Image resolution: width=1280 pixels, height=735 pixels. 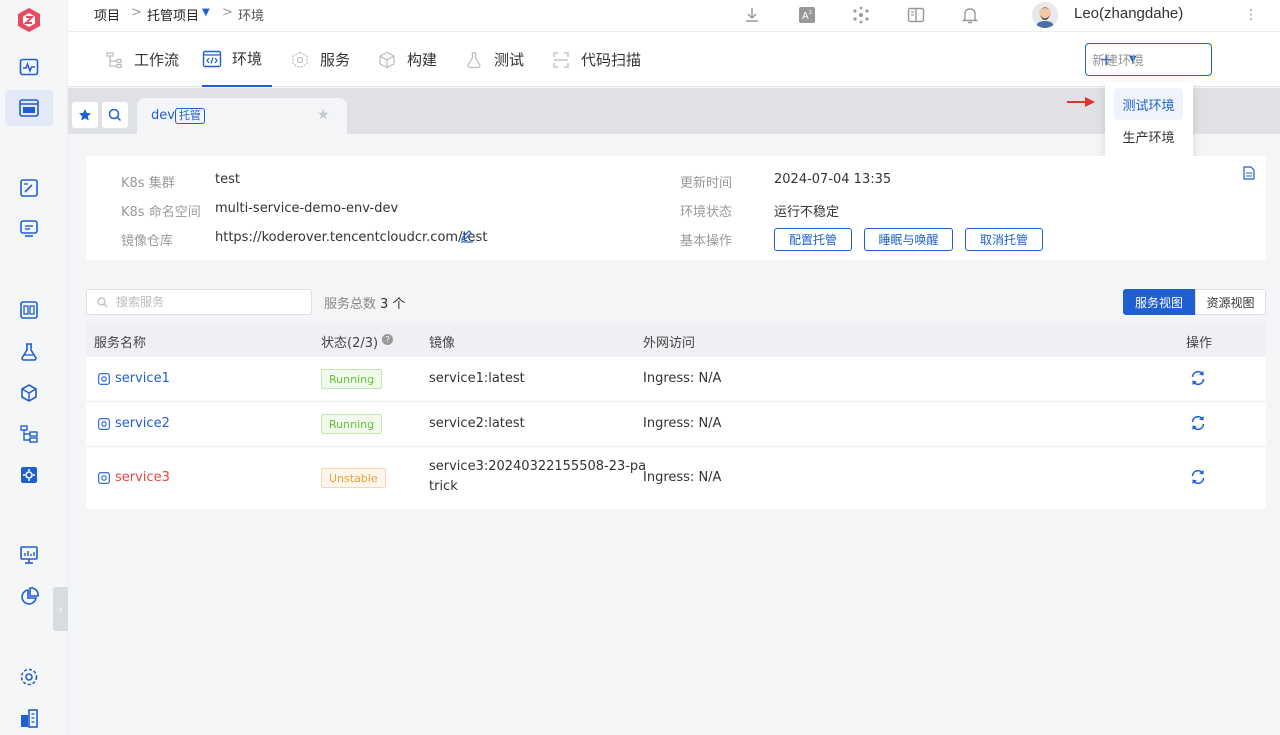 I want to click on module-tabbar: 工作流 环境 服务 构建 测试 代码扫描 + 新建环境 ▼, so click(x=674, y=59).